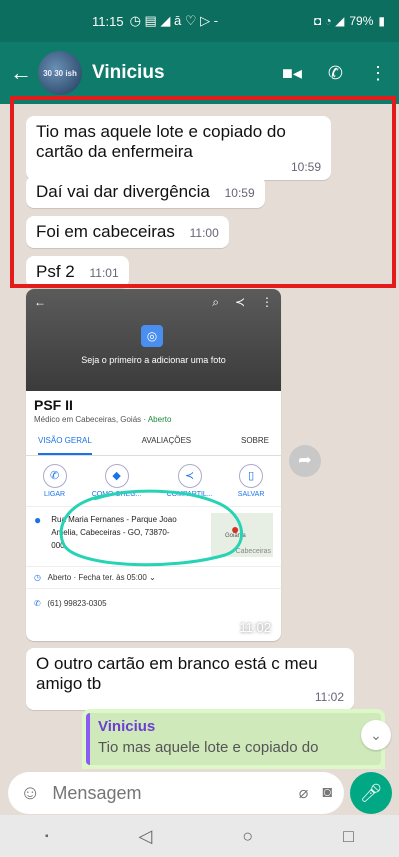 This screenshot has height=857, width=399. I want to click on camera-icon: ◙, so click(327, 793).